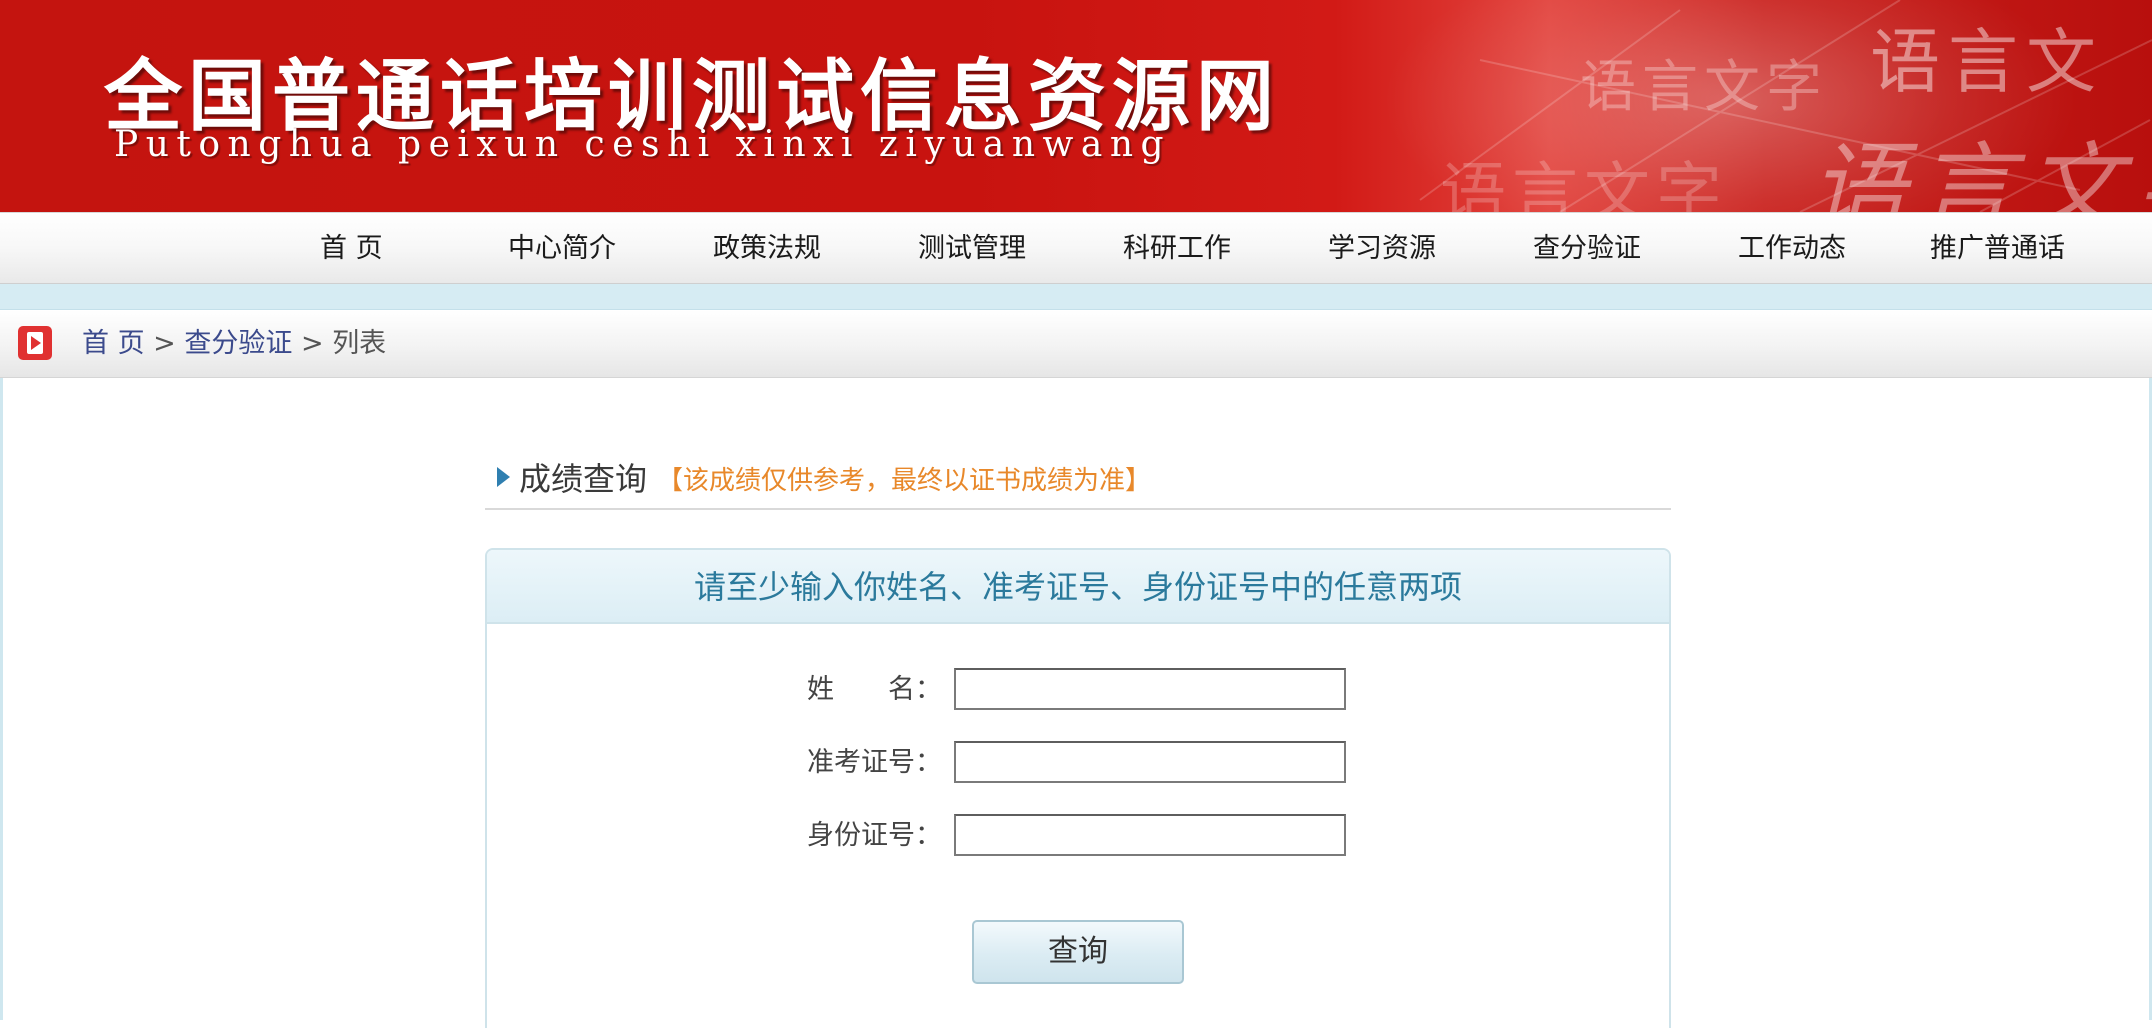  I want to click on section-header: 成绩查询 【该成绩仅供参考，最终以证书成绩为准】, so click(1078, 485).